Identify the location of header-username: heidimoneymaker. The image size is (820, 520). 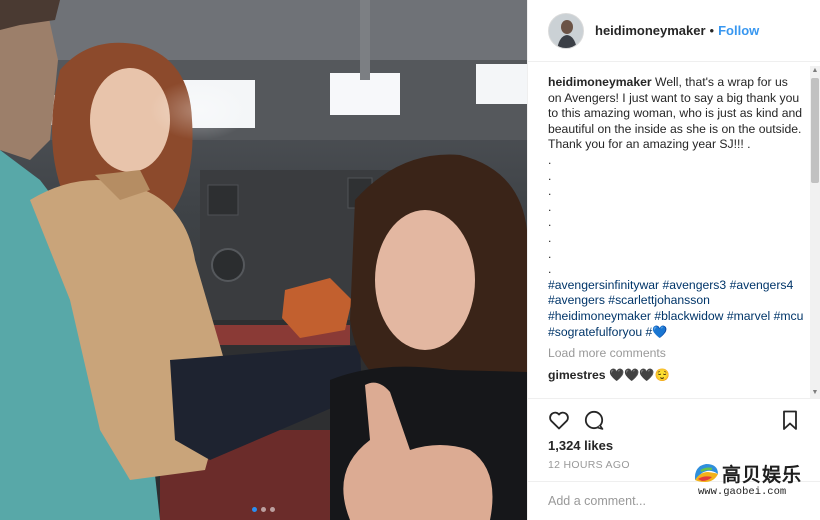
(650, 30).